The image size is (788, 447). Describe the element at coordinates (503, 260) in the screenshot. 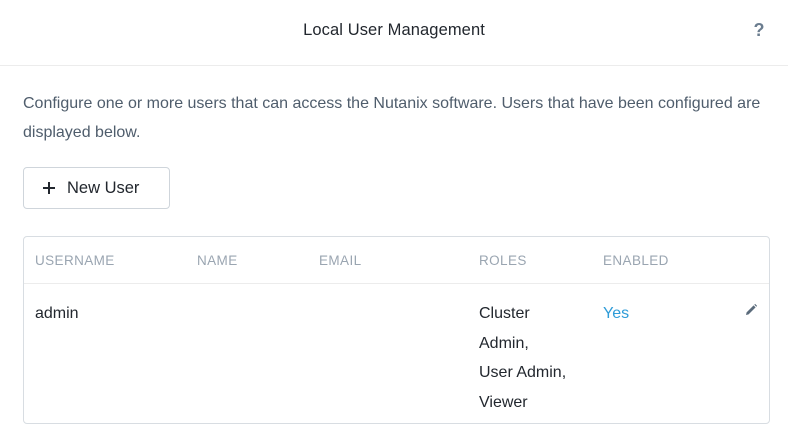

I see `column-header-roles: ROLES` at that location.